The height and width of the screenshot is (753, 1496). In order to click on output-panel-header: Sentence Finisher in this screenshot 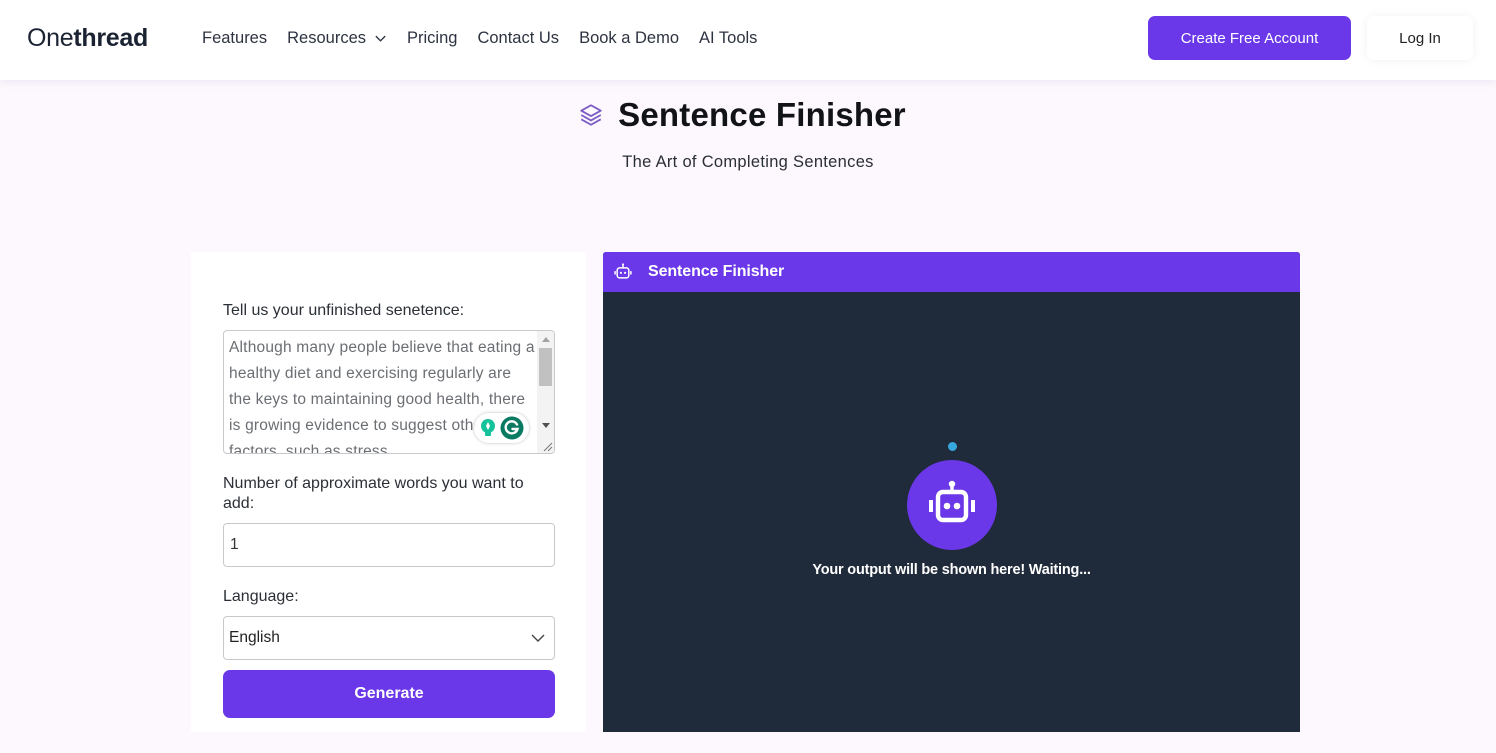, I will do `click(951, 272)`.